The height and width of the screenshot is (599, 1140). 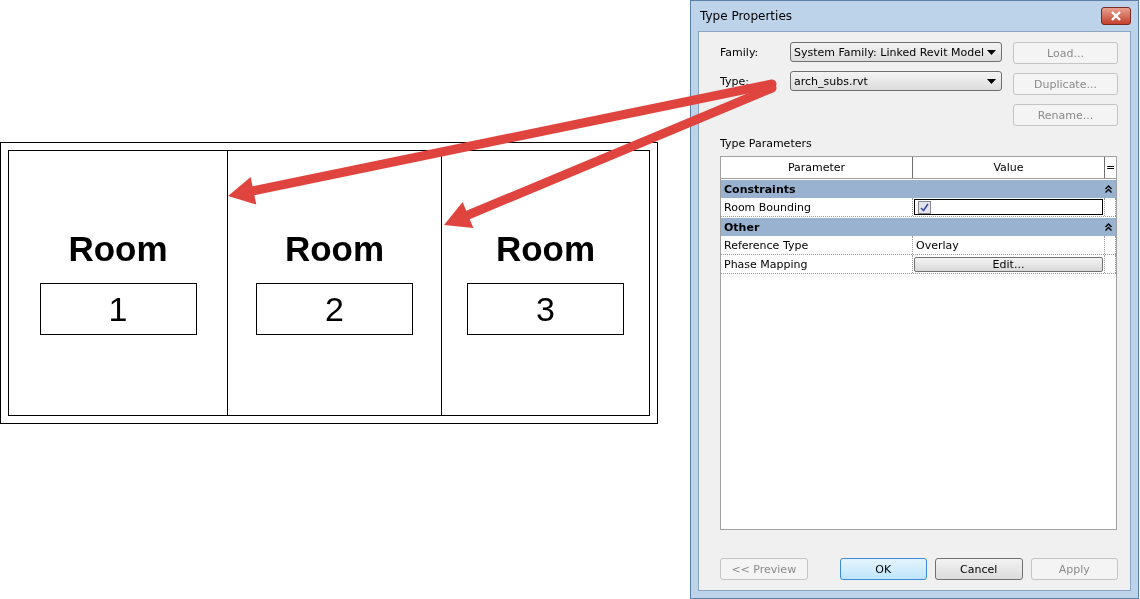 I want to click on room-number: 3, so click(x=545, y=309).